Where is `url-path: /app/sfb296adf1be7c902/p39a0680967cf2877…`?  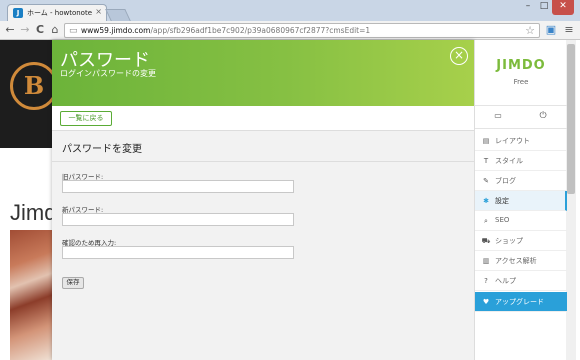
url-path: /app/sfb296adf1be7c902/p39a0680967cf2877… is located at coordinates (260, 30).